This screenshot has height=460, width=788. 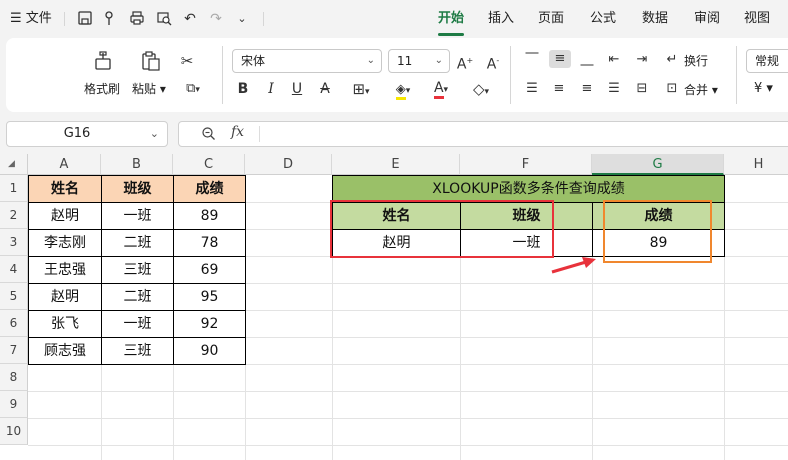 I want to click on tab-review: 审阅, so click(x=707, y=19).